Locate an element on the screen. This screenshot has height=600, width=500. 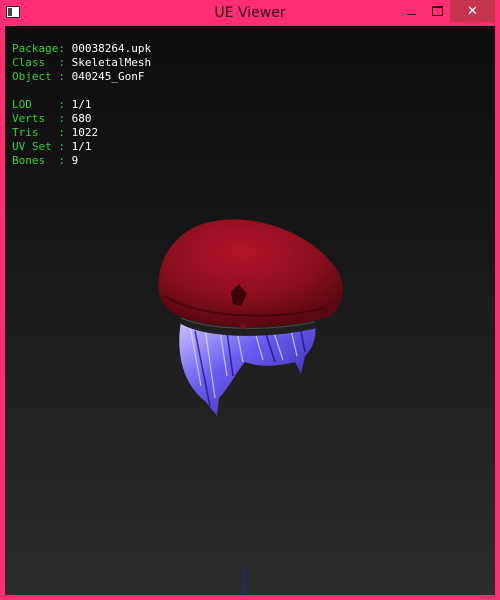
minimize-button is located at coordinates (411, 11).